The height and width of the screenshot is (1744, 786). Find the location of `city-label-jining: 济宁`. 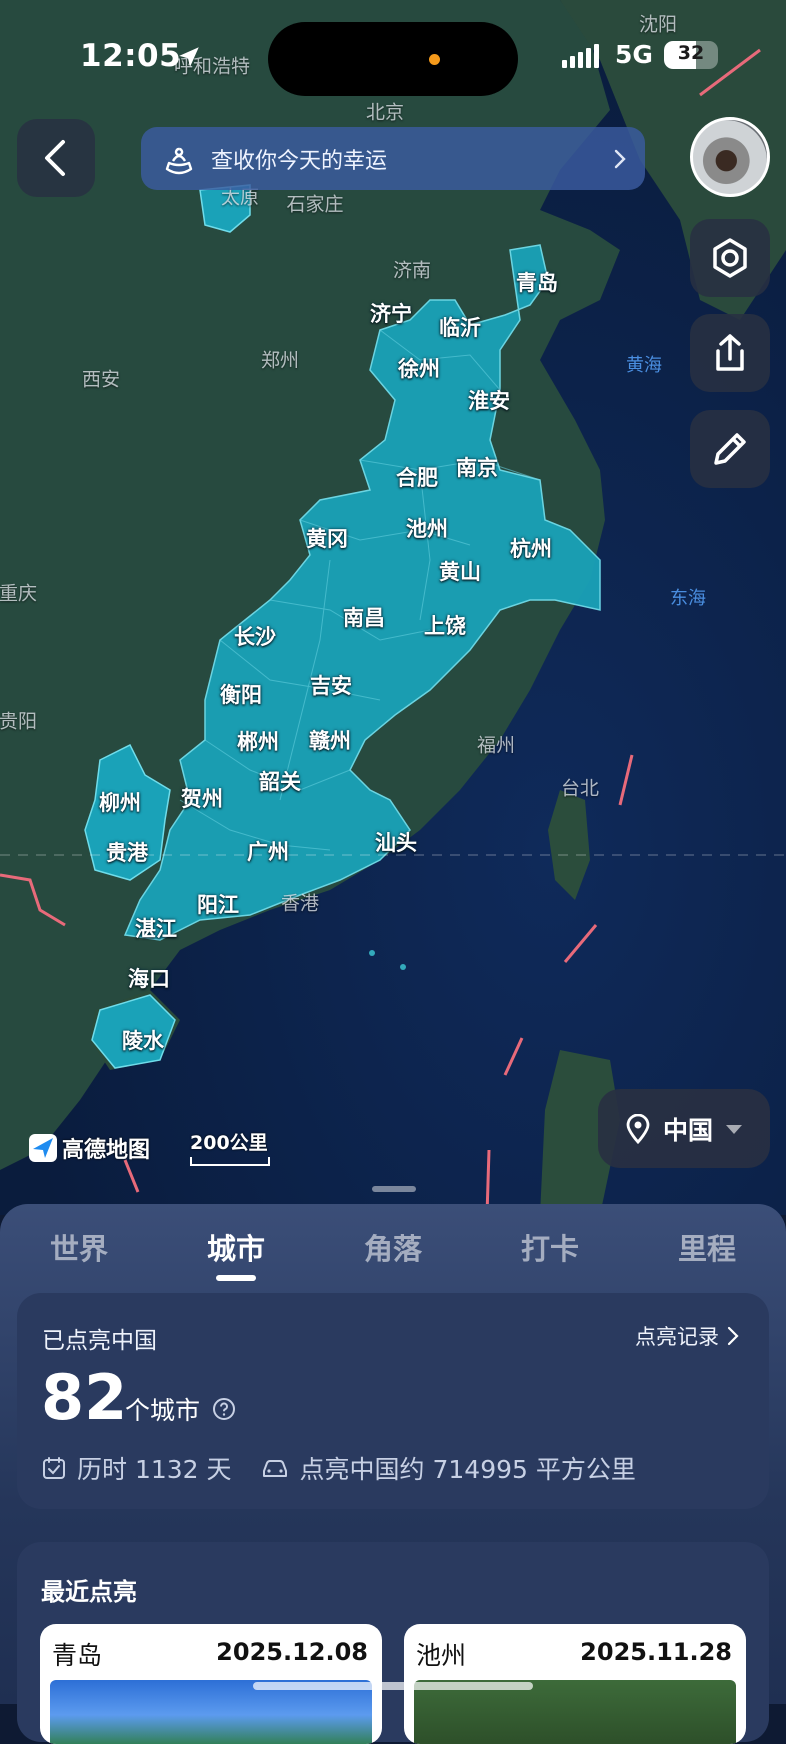

city-label-jining: 济宁 is located at coordinates (391, 313).